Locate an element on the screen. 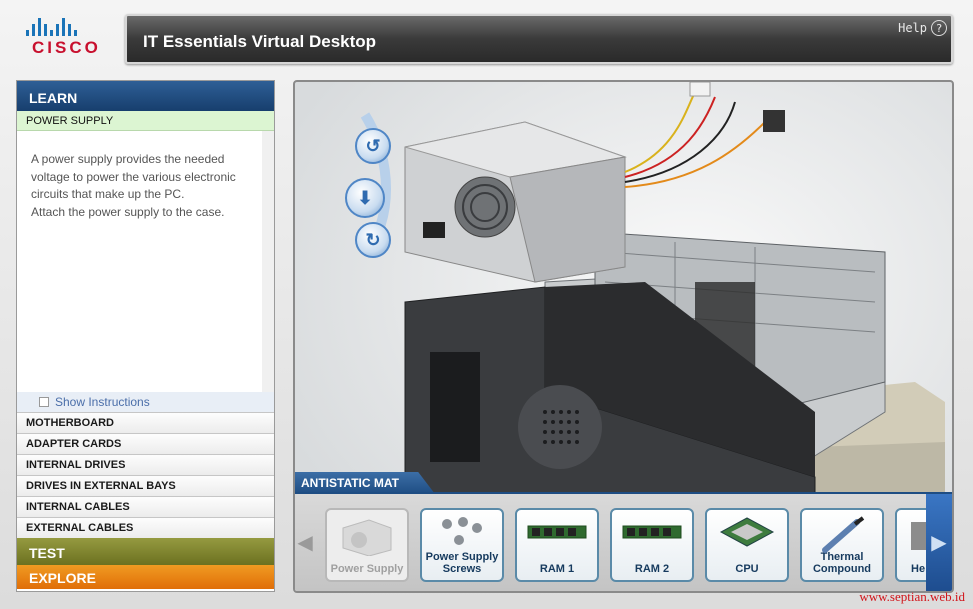  sidebar-item-drives-external-bays: DRIVES IN EXTERNAL BAYS is located at coordinates (145, 485).